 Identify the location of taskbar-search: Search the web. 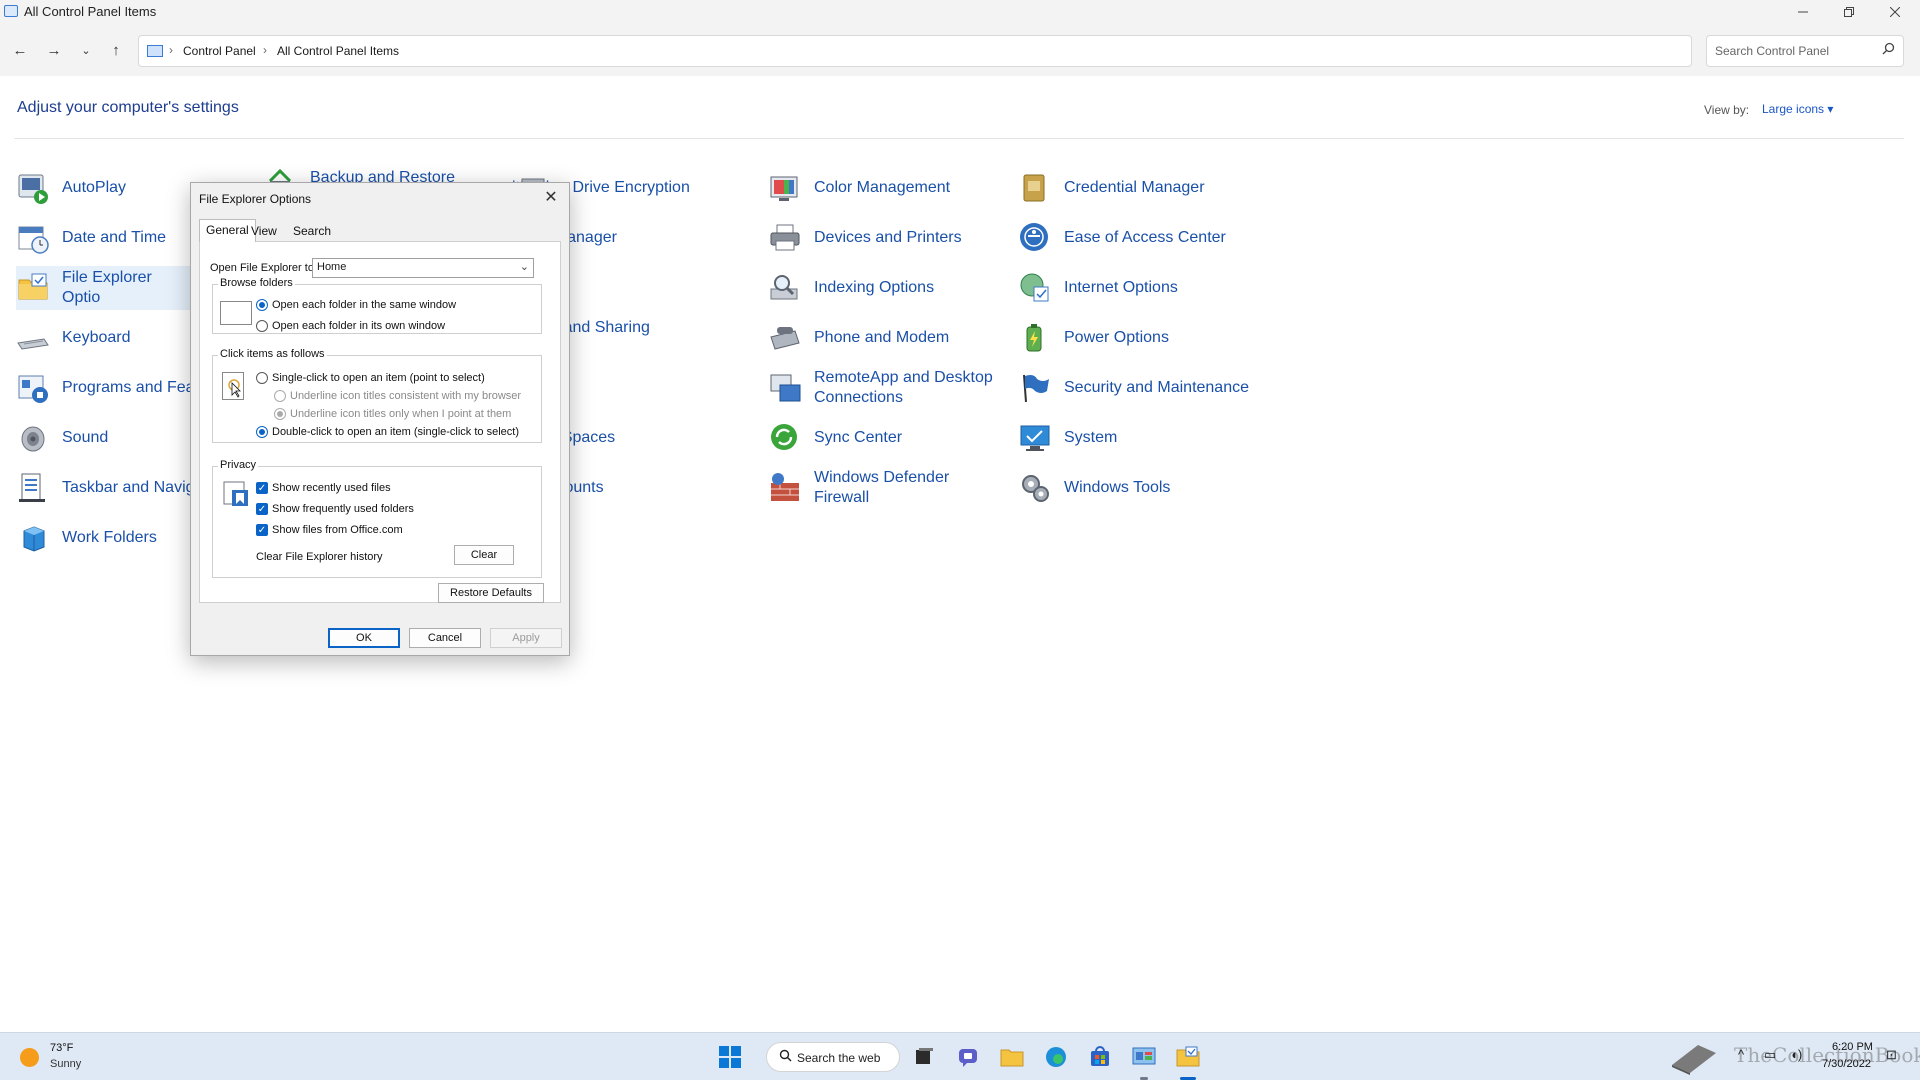
(833, 1057).